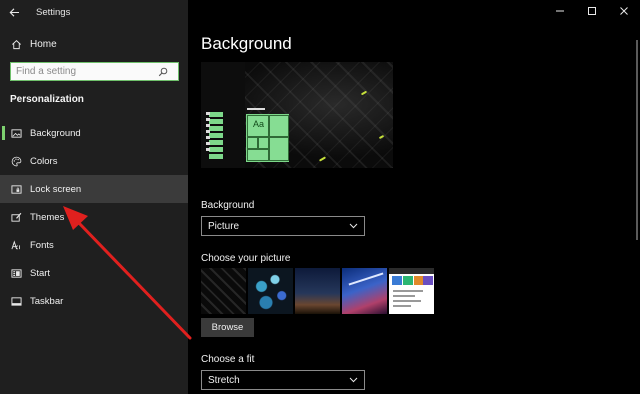  What do you see at coordinates (16, 217) in the screenshot?
I see `brush-icon` at bounding box center [16, 217].